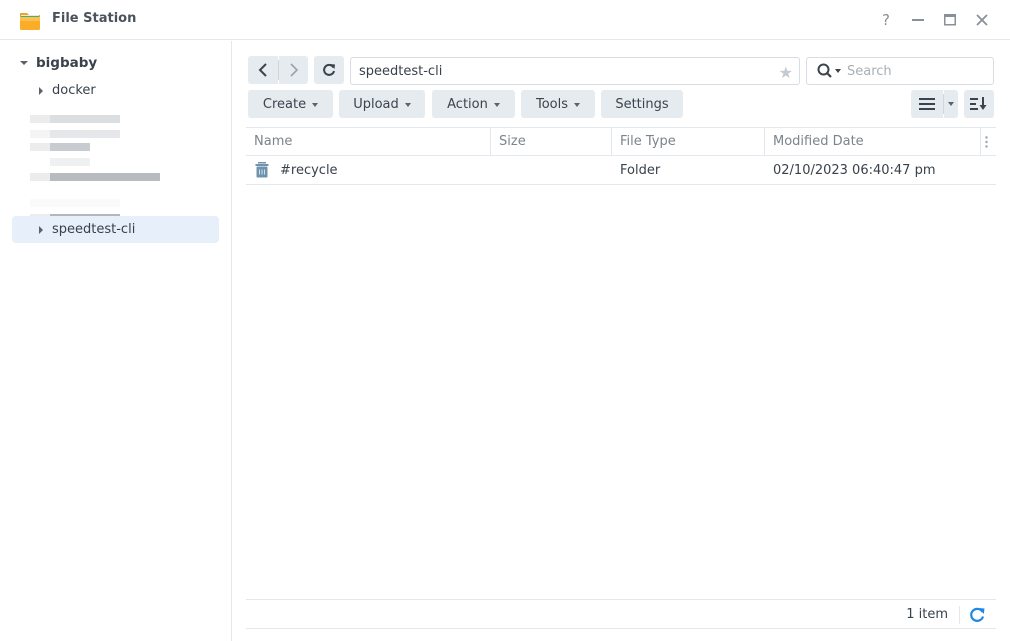  What do you see at coordinates (640, 170) in the screenshot?
I see `cell-file-type: Folder` at bounding box center [640, 170].